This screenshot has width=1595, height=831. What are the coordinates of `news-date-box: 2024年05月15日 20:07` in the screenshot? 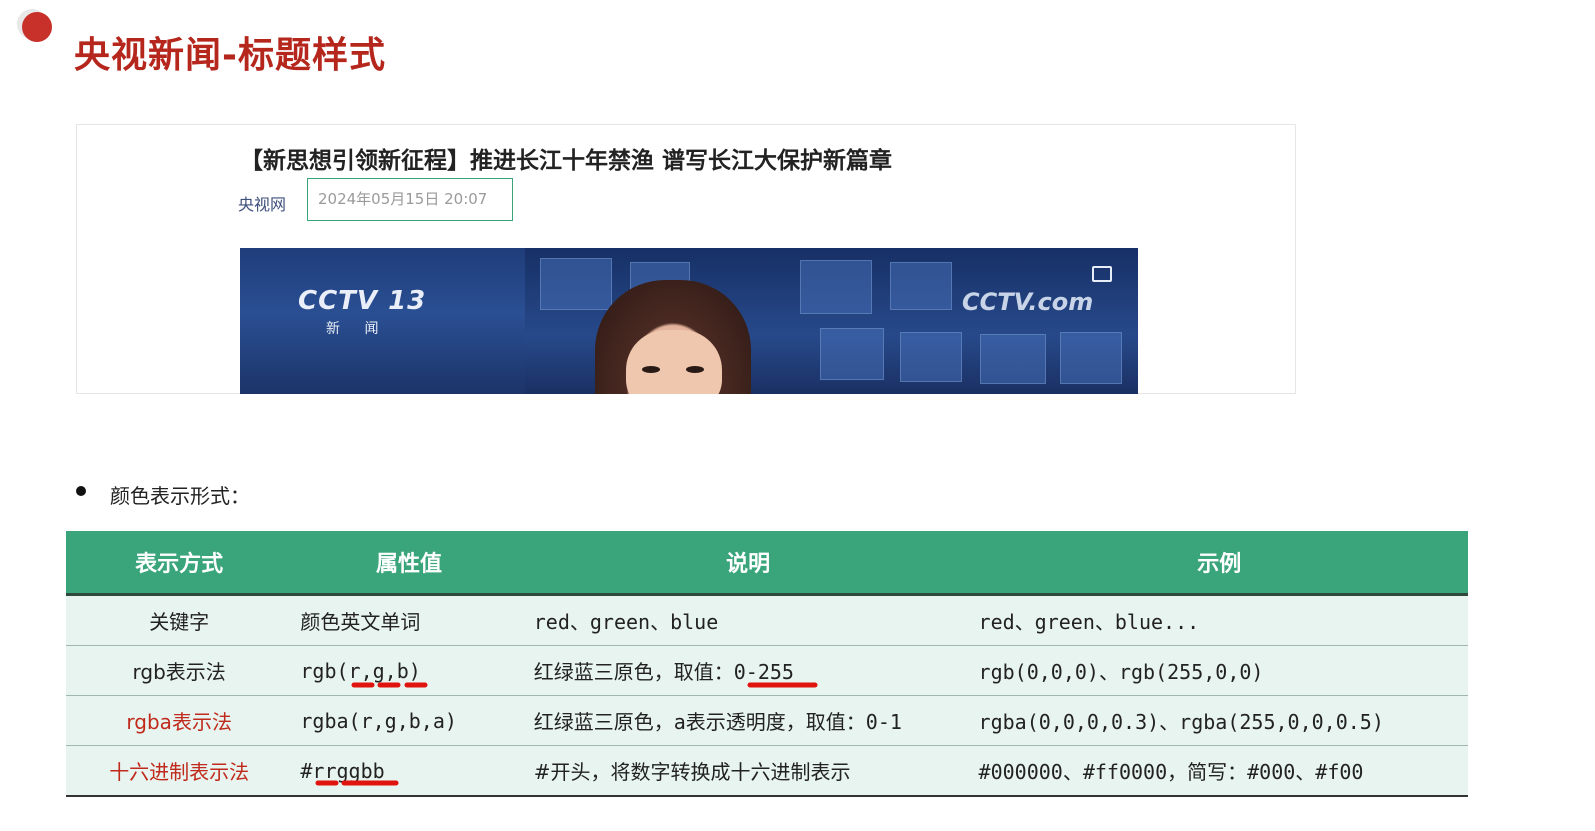 It's located at (410, 199).